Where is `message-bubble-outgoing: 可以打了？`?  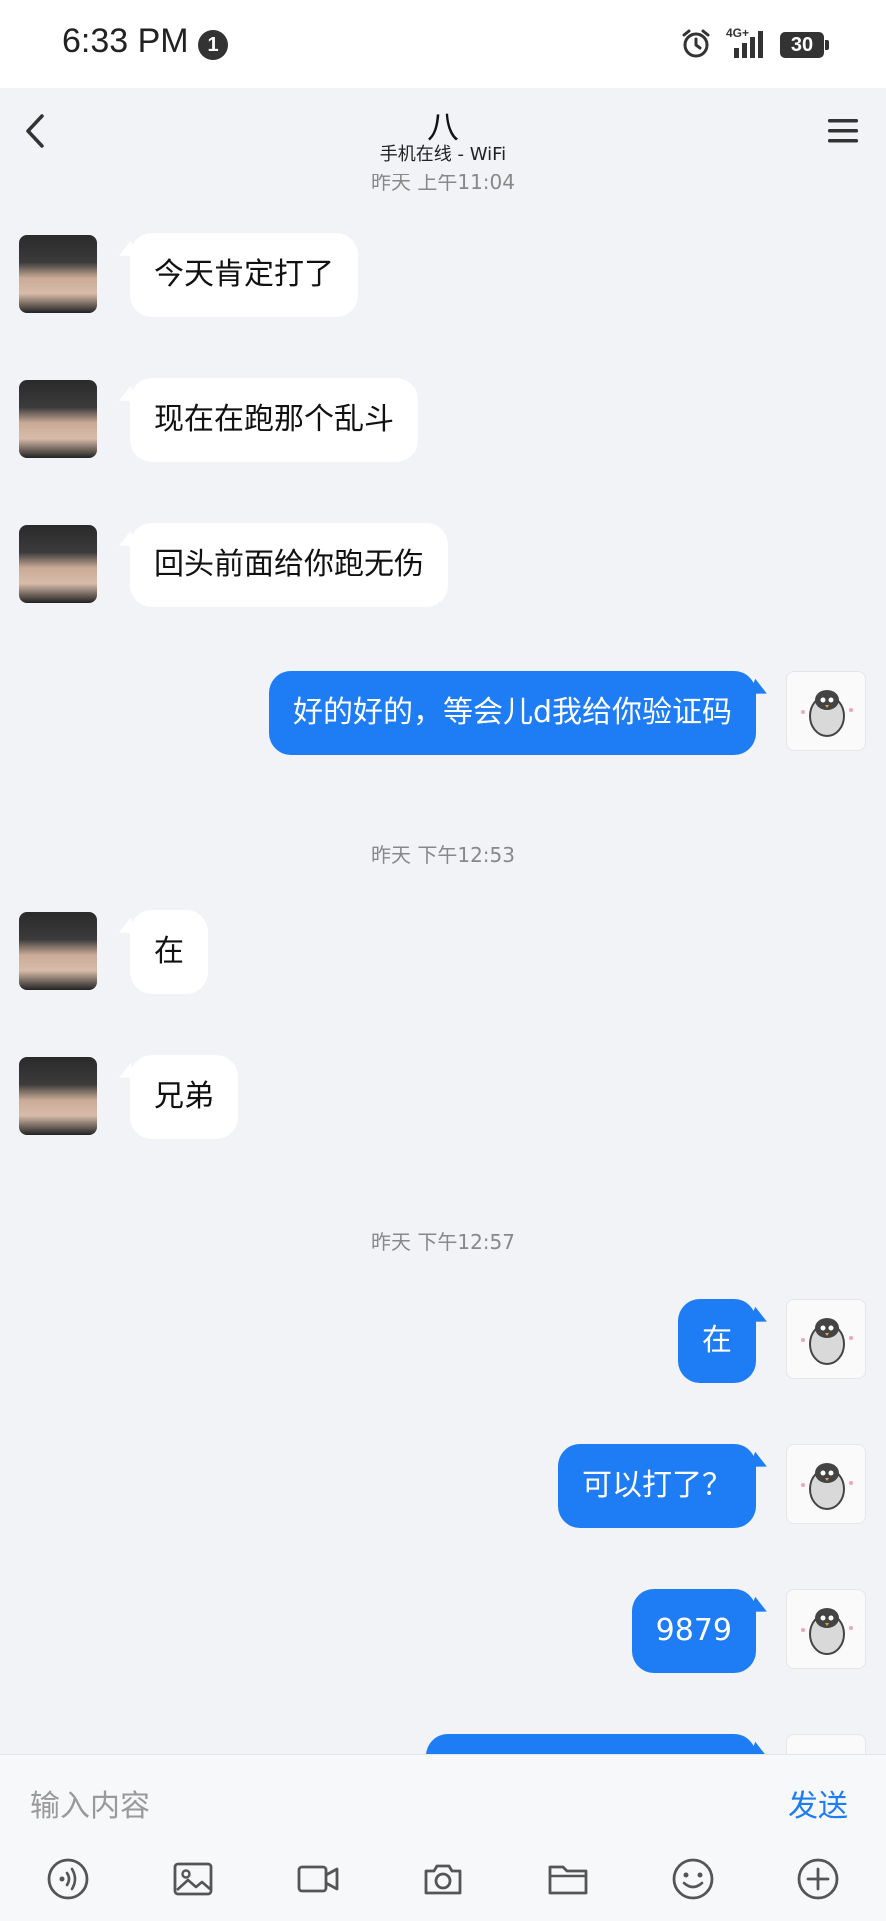 message-bubble-outgoing: 可以打了？ is located at coordinates (657, 1486).